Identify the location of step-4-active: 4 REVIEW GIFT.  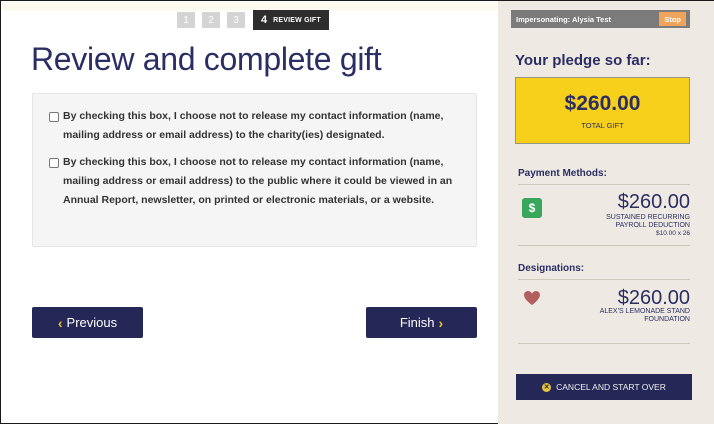
(291, 20).